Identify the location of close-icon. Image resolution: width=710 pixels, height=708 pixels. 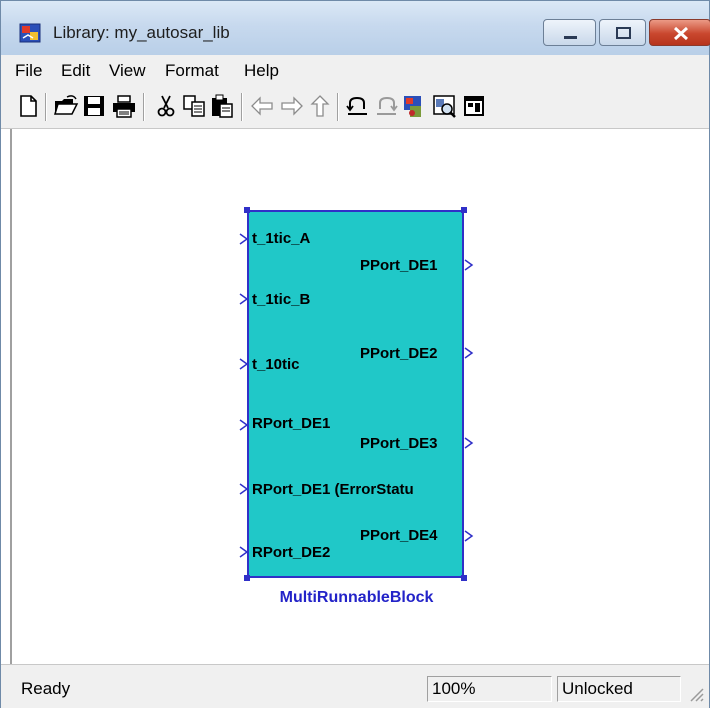
(681, 33).